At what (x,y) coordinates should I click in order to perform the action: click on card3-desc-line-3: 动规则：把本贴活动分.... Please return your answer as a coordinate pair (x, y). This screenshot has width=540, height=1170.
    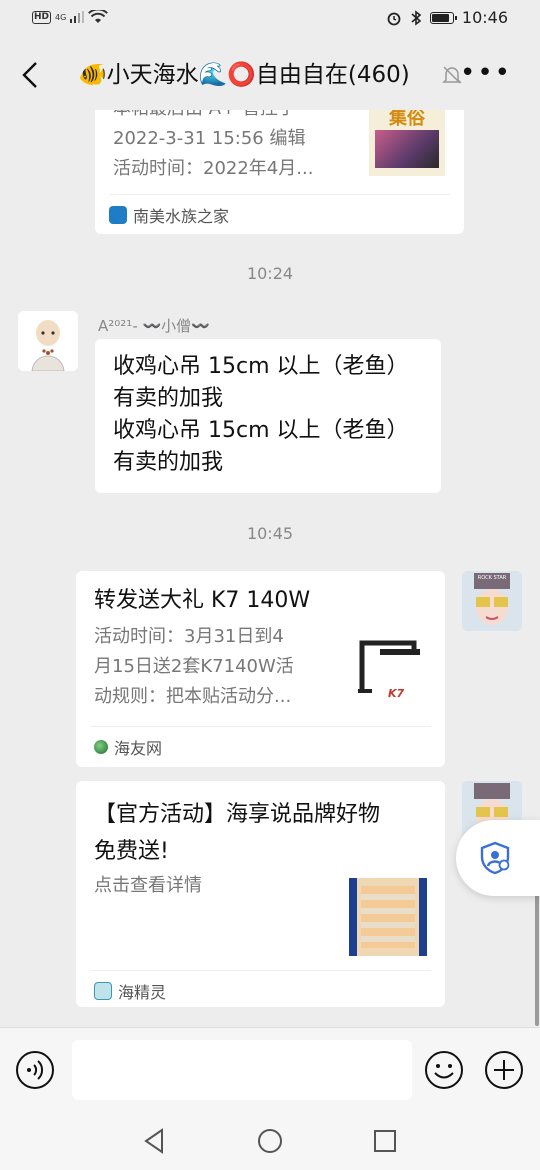
    Looking at the image, I should click on (193, 696).